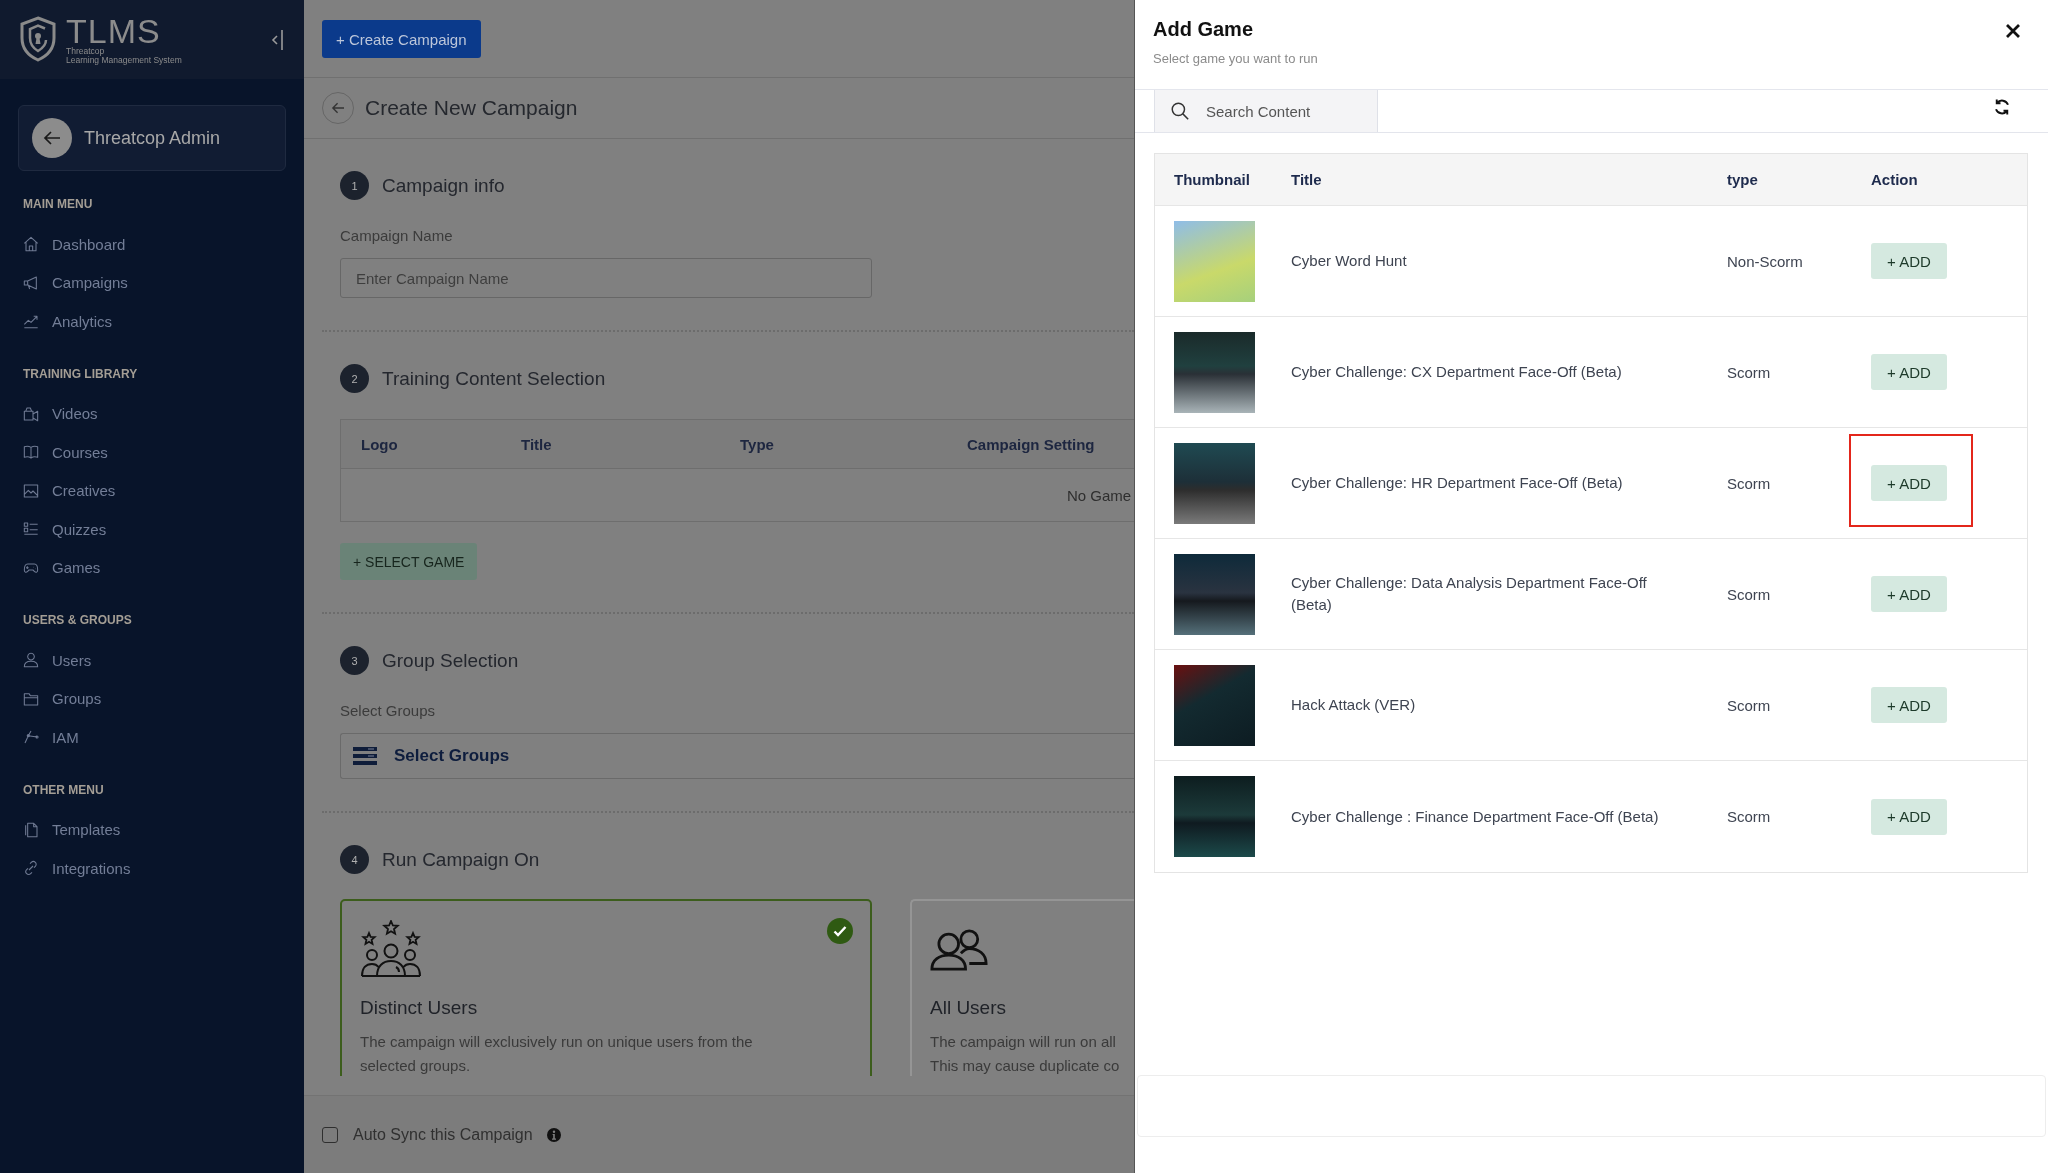  What do you see at coordinates (1894, 179) in the screenshot?
I see `column-header: Action` at bounding box center [1894, 179].